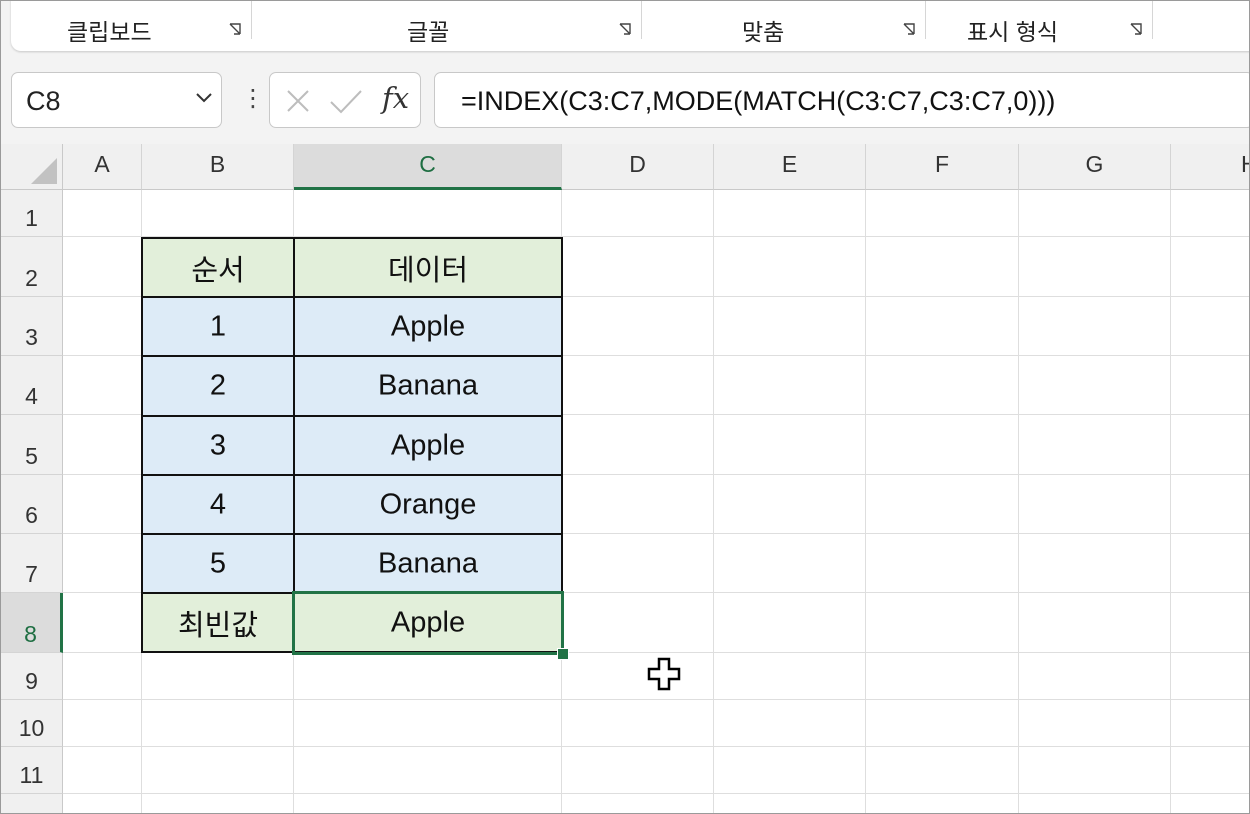  Describe the element at coordinates (32, 770) in the screenshot. I see `row-header-11: 11` at that location.